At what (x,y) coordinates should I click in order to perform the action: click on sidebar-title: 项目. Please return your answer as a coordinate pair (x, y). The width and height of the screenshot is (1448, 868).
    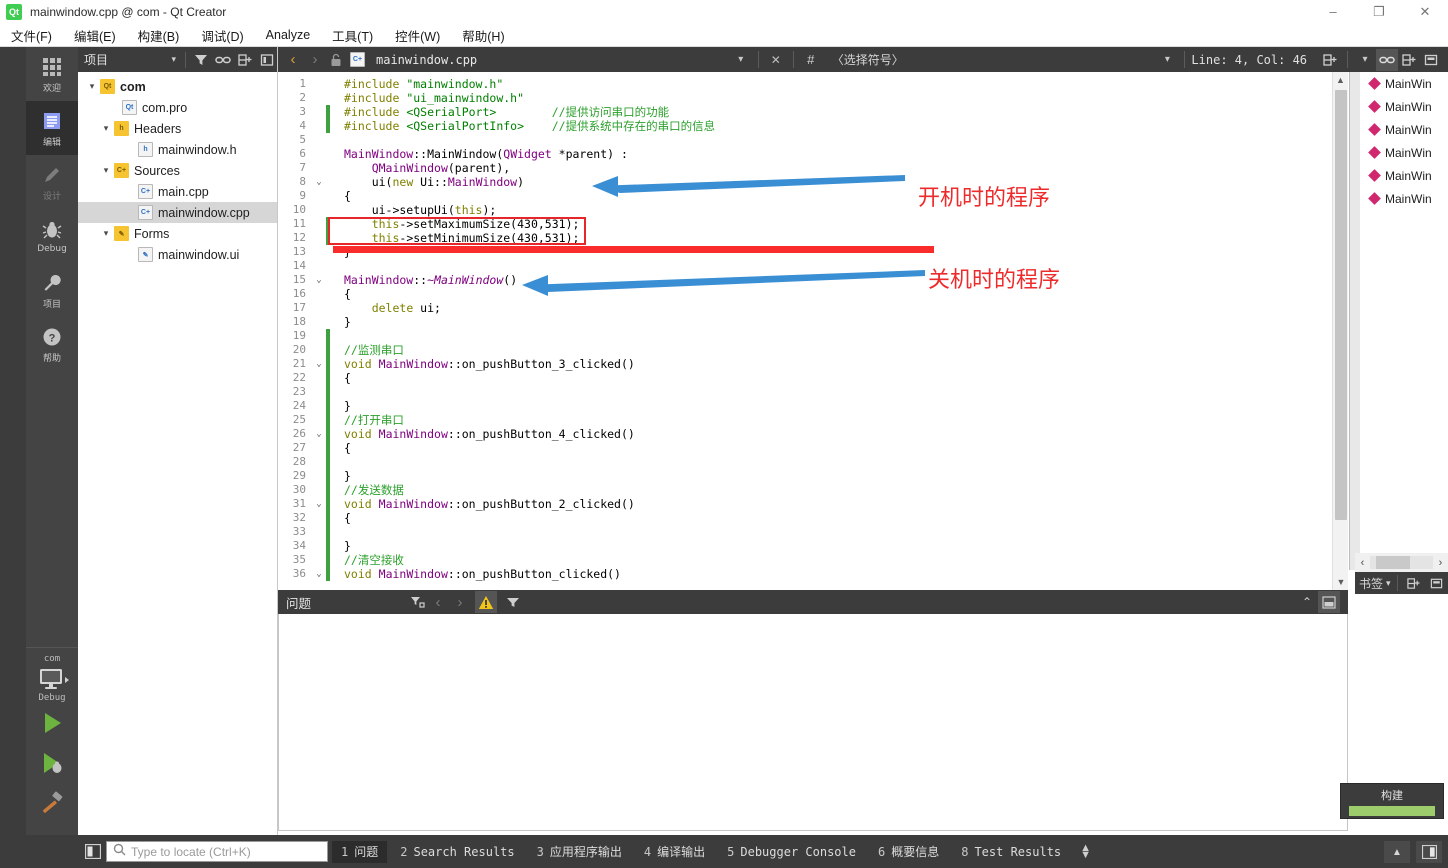
    Looking at the image, I should click on (96, 59).